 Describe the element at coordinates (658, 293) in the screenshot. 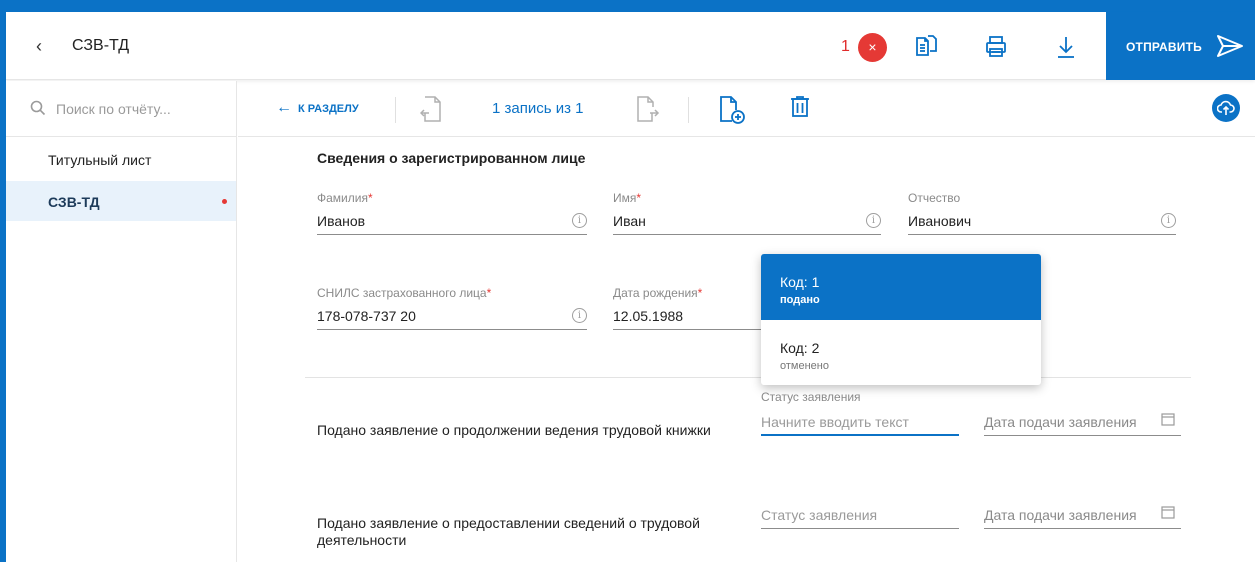

I see `birth-date-label: Дата рождения*` at that location.